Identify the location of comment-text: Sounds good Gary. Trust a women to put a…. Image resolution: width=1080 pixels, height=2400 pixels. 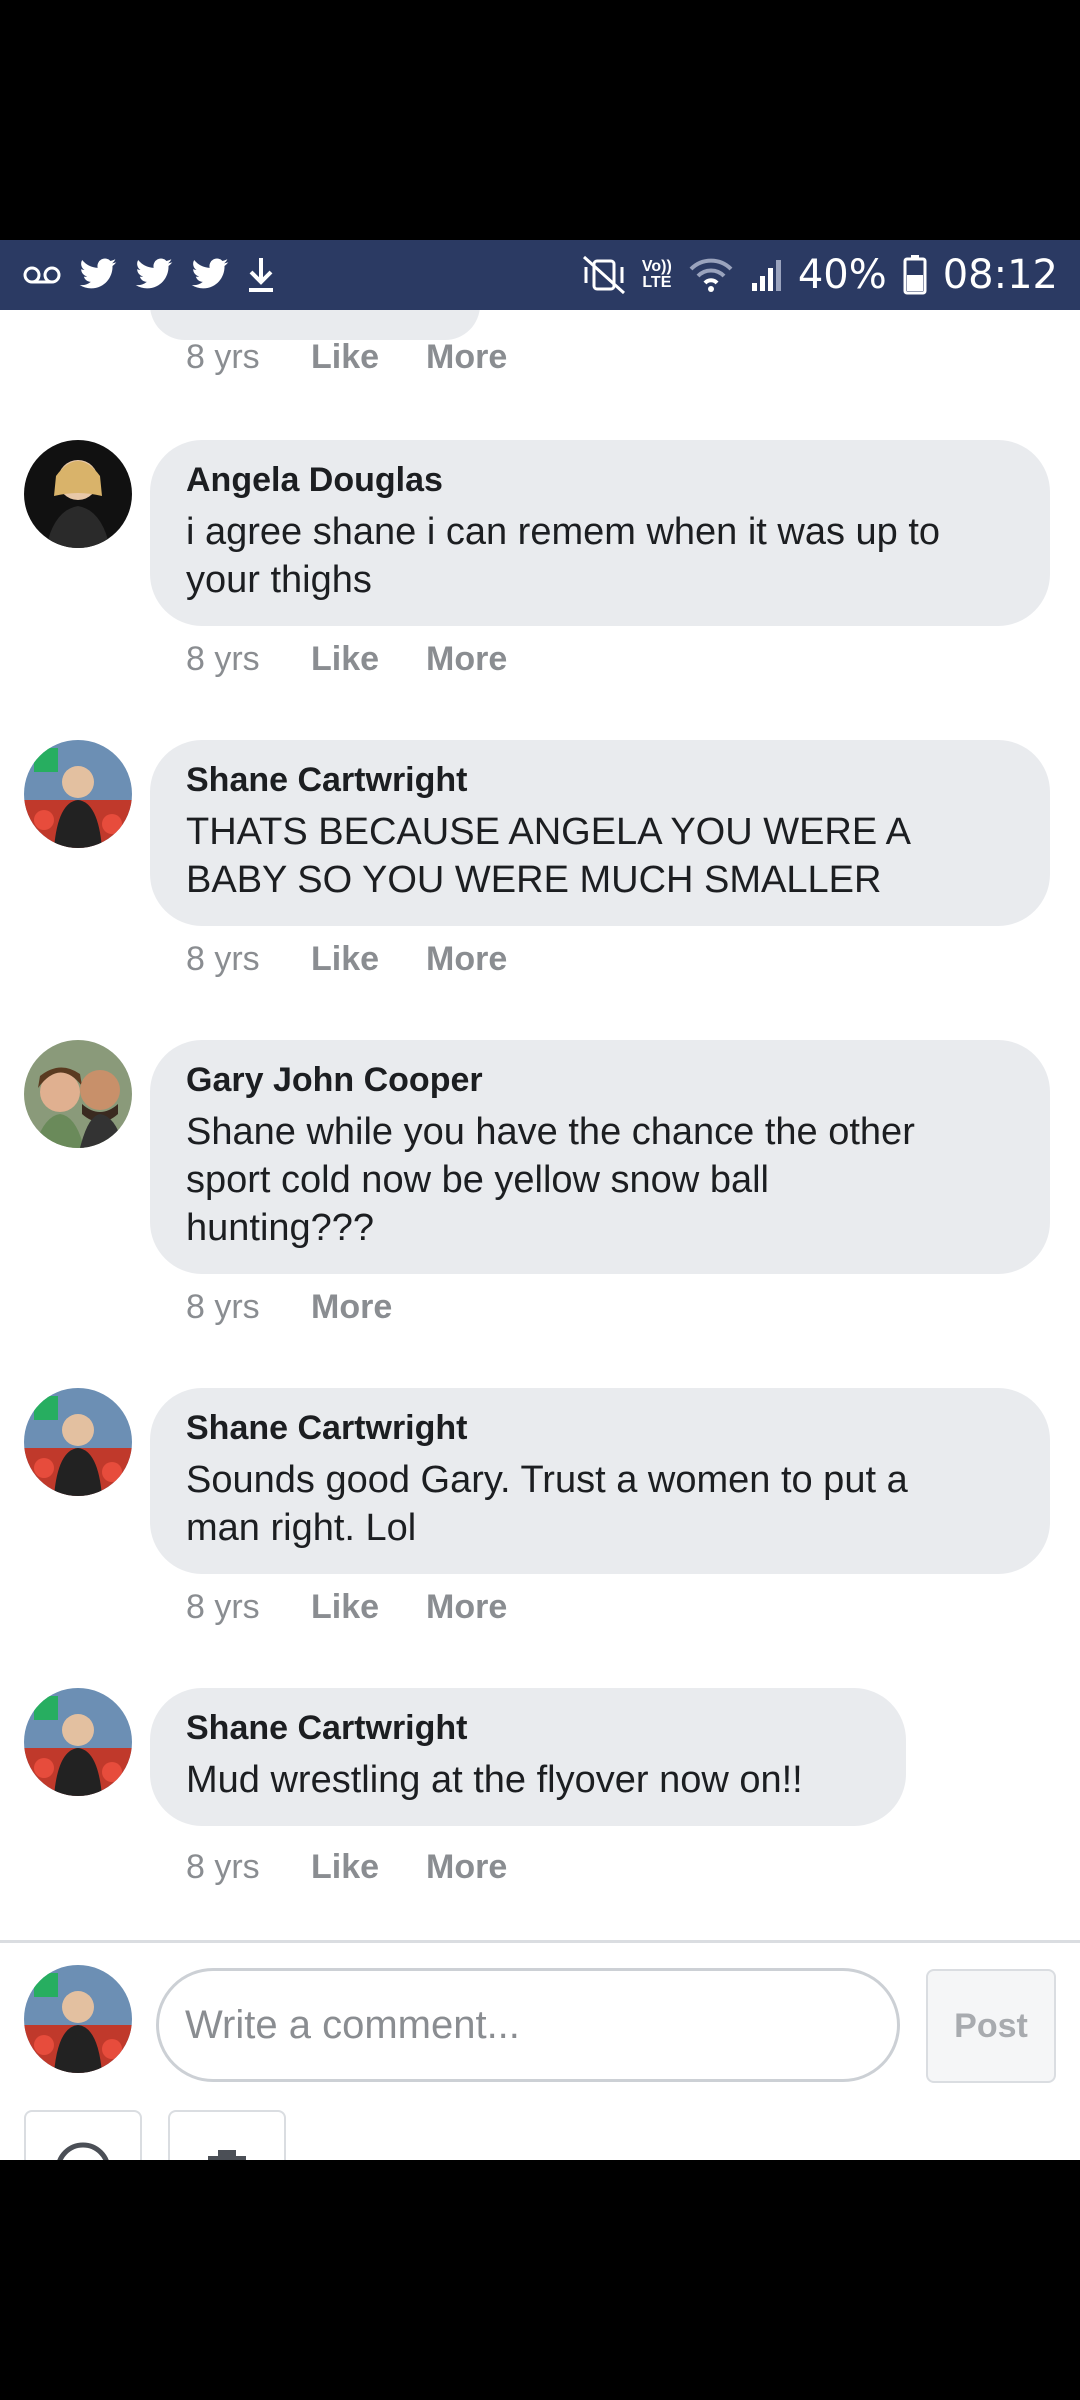
(600, 1504).